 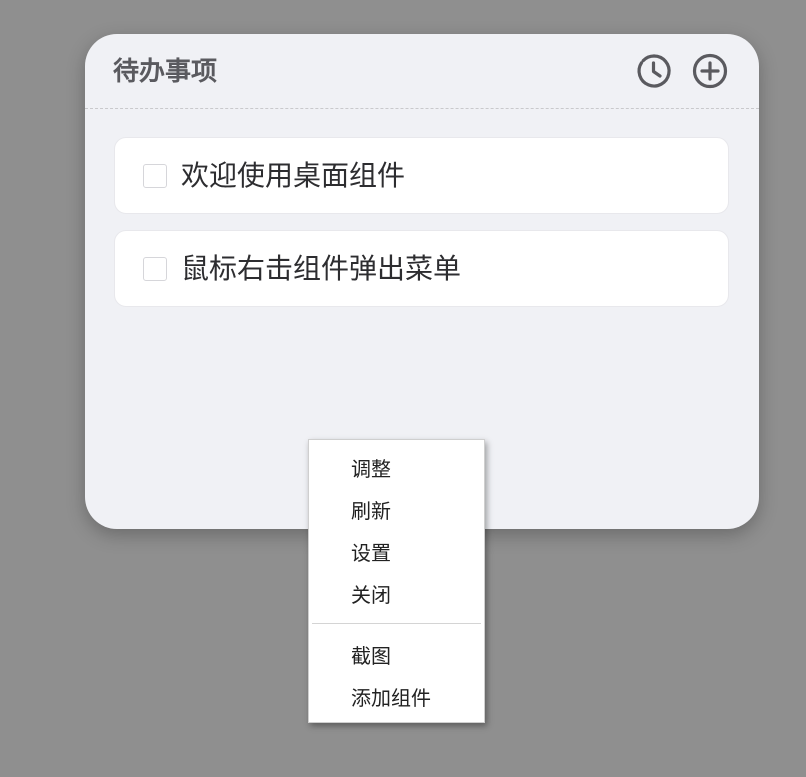 What do you see at coordinates (165, 72) in the screenshot?
I see `widget-title: 待办事项` at bounding box center [165, 72].